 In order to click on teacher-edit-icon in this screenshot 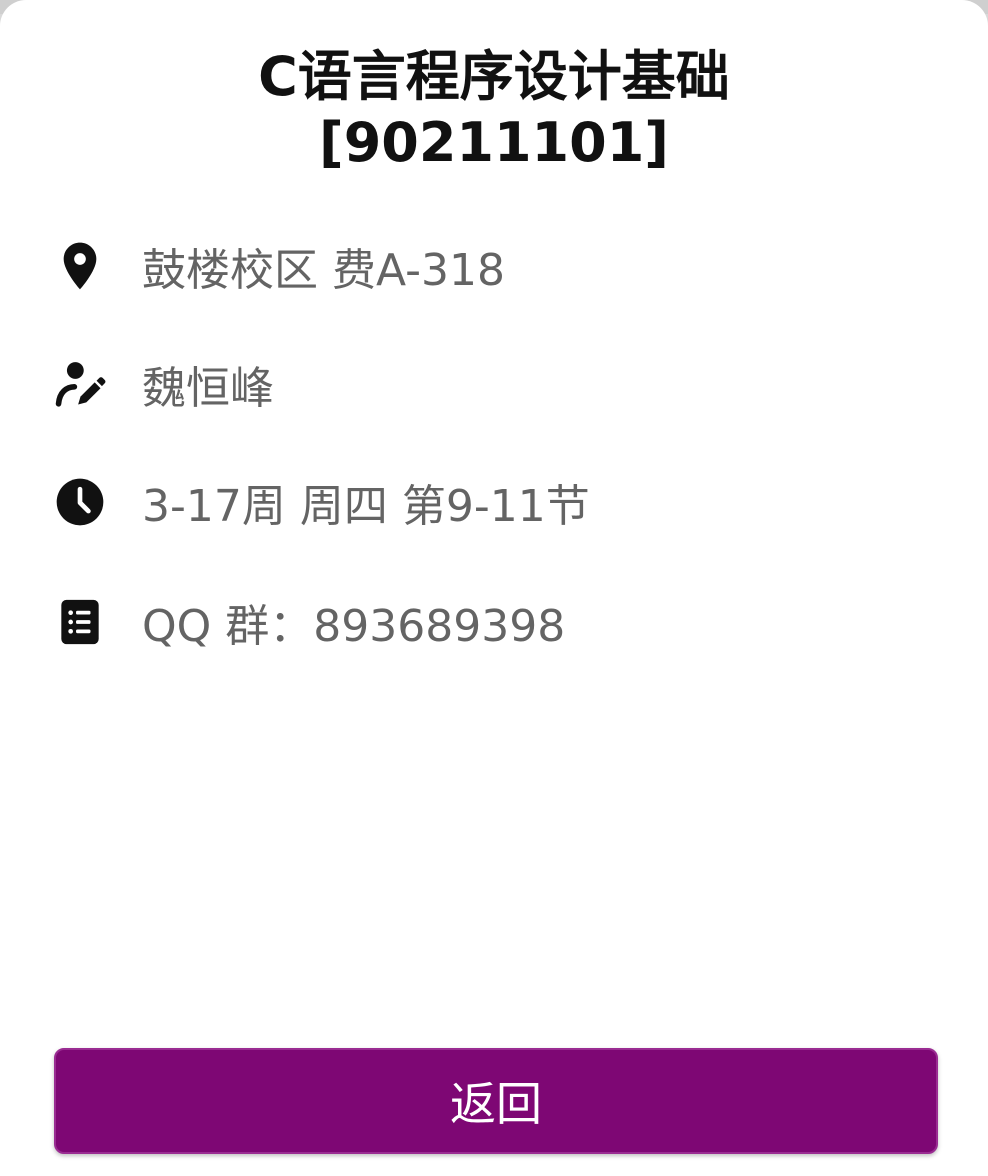, I will do `click(80, 384)`.